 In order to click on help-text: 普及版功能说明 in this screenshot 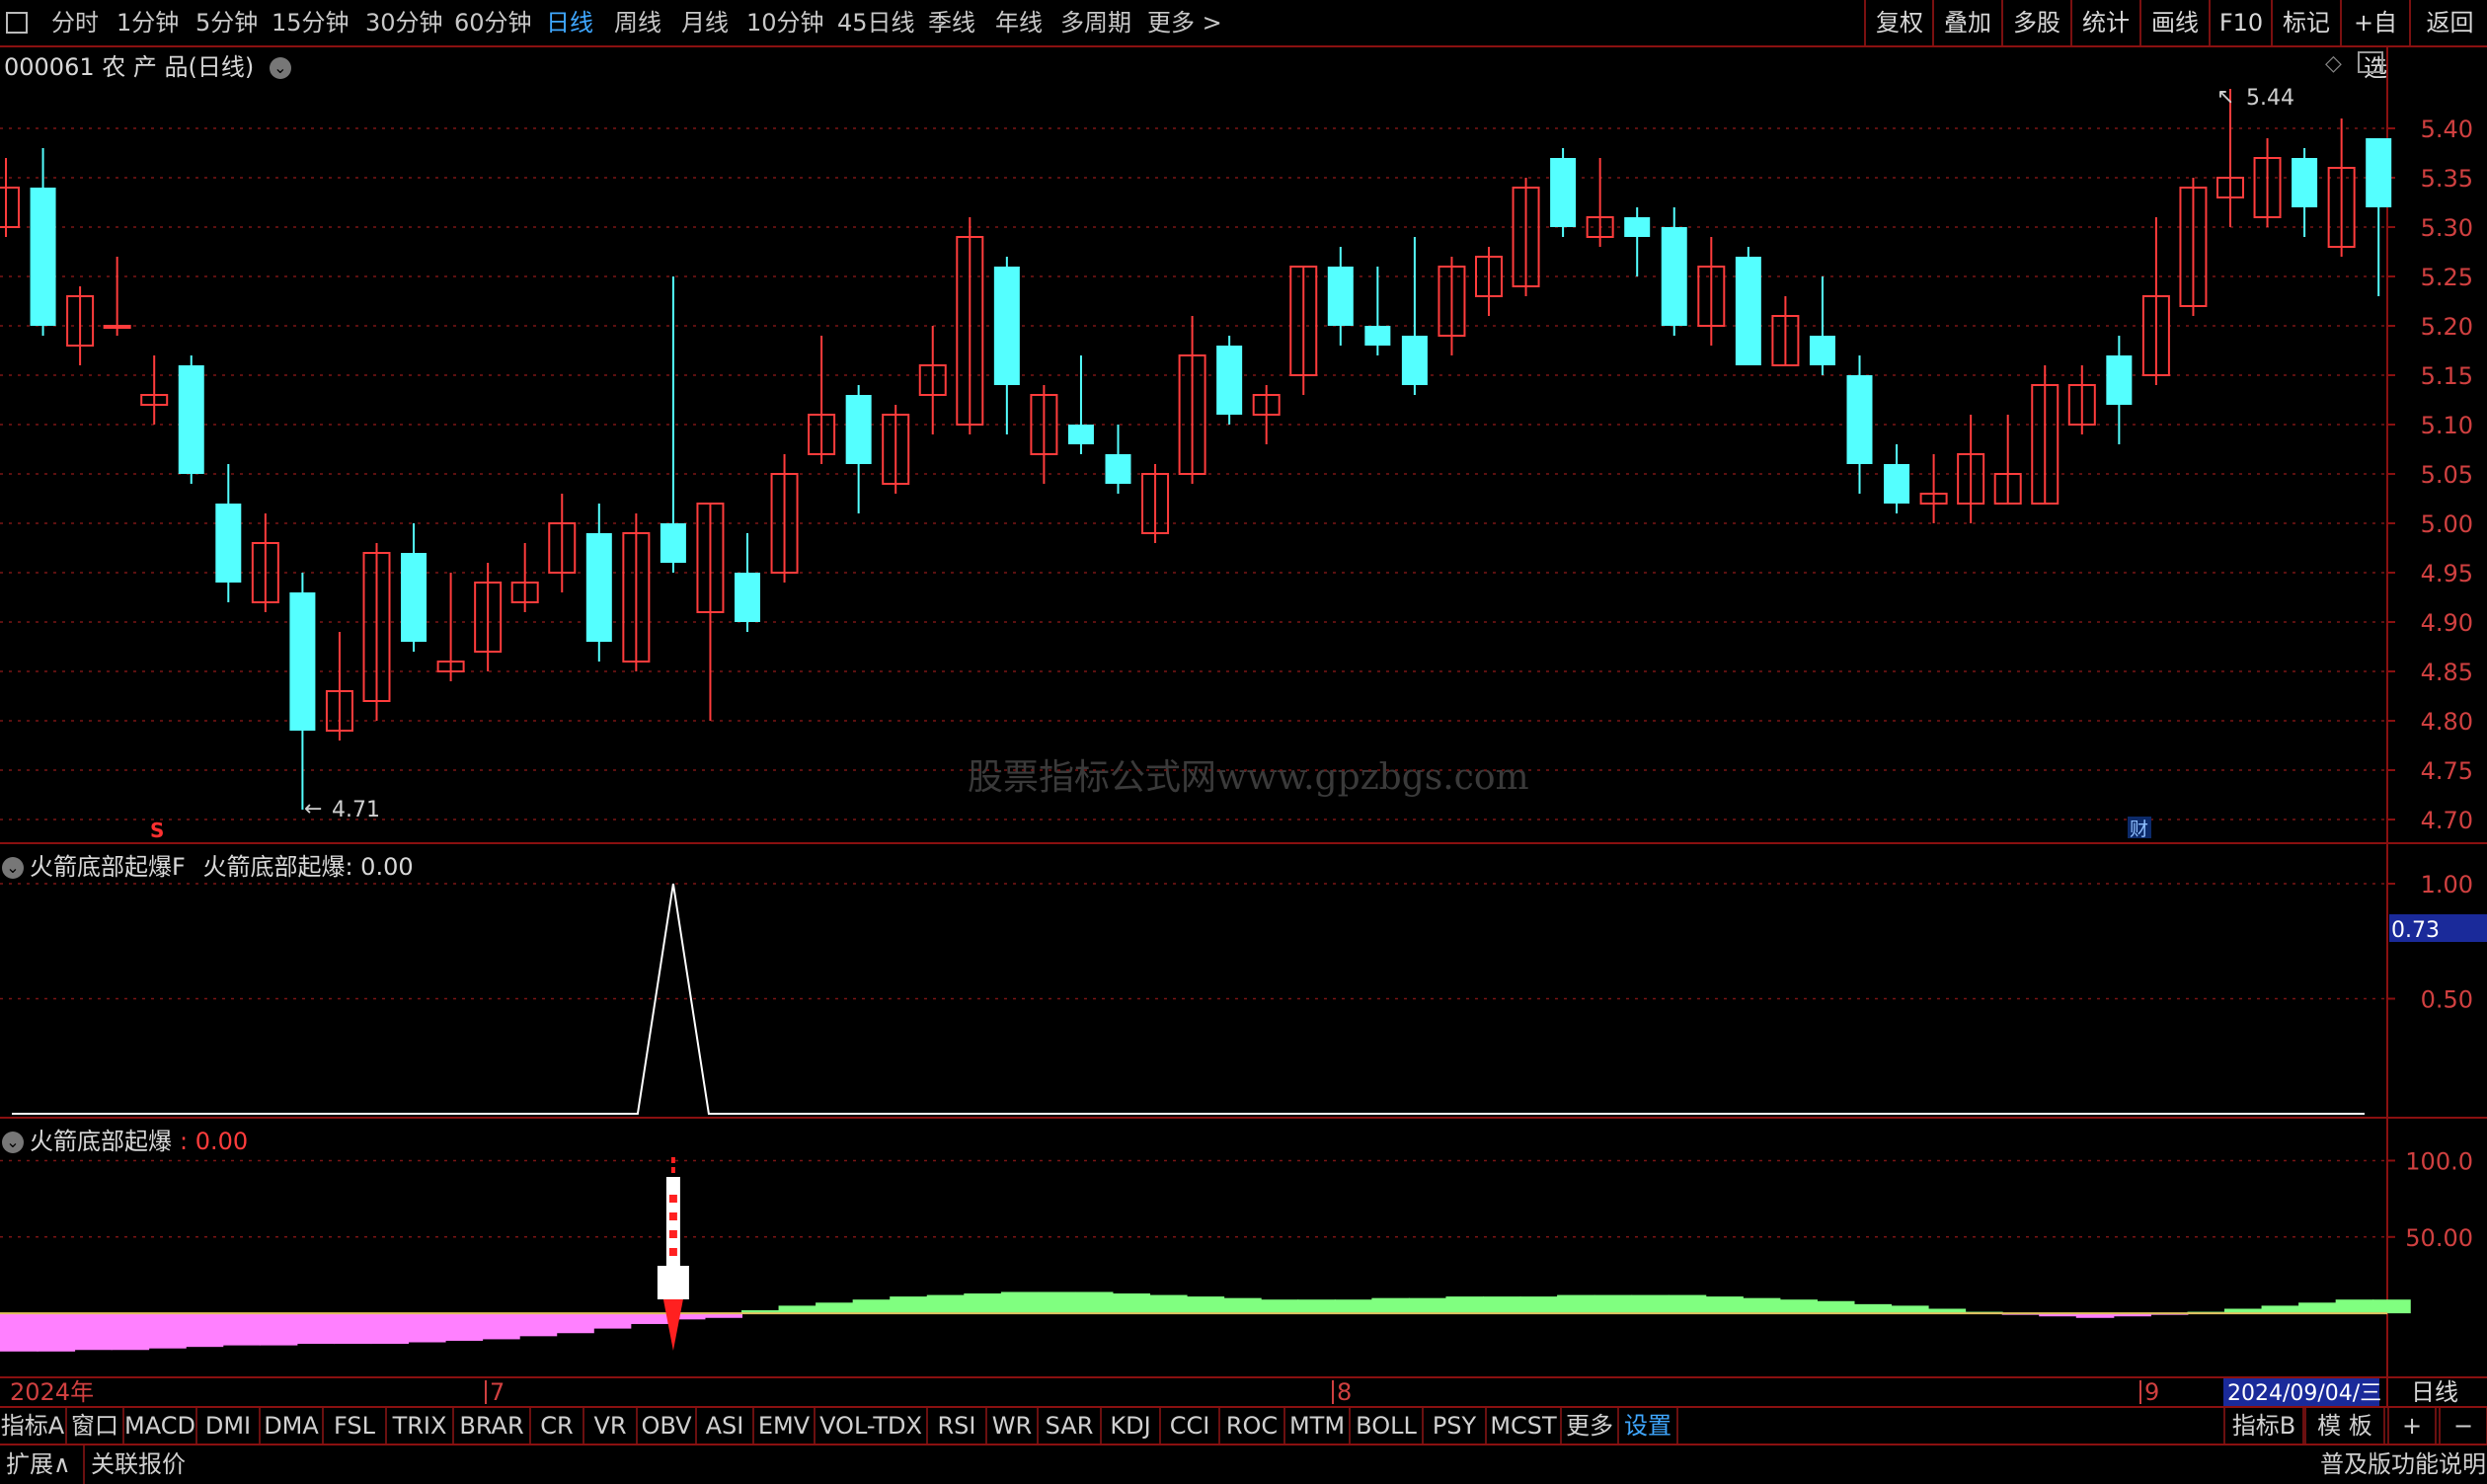, I will do `click(2403, 1464)`.